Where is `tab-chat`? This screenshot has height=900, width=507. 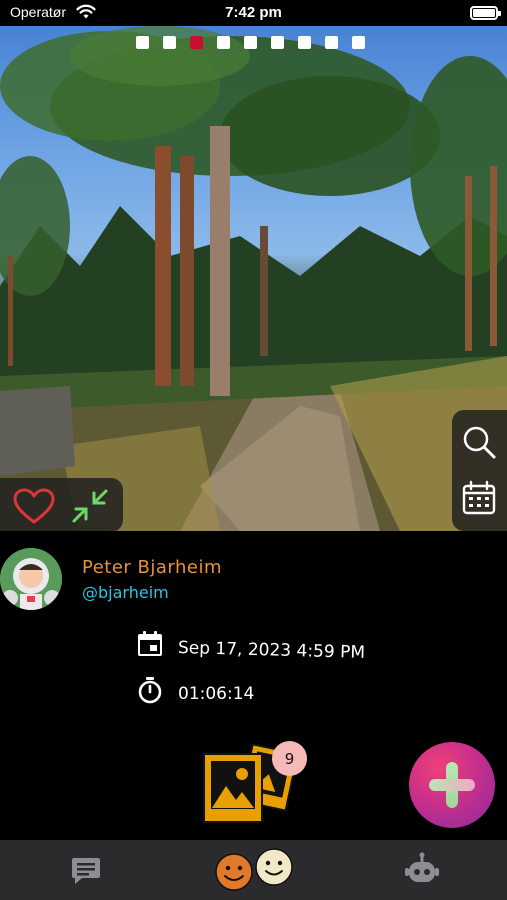
tab-chat is located at coordinates (86, 870).